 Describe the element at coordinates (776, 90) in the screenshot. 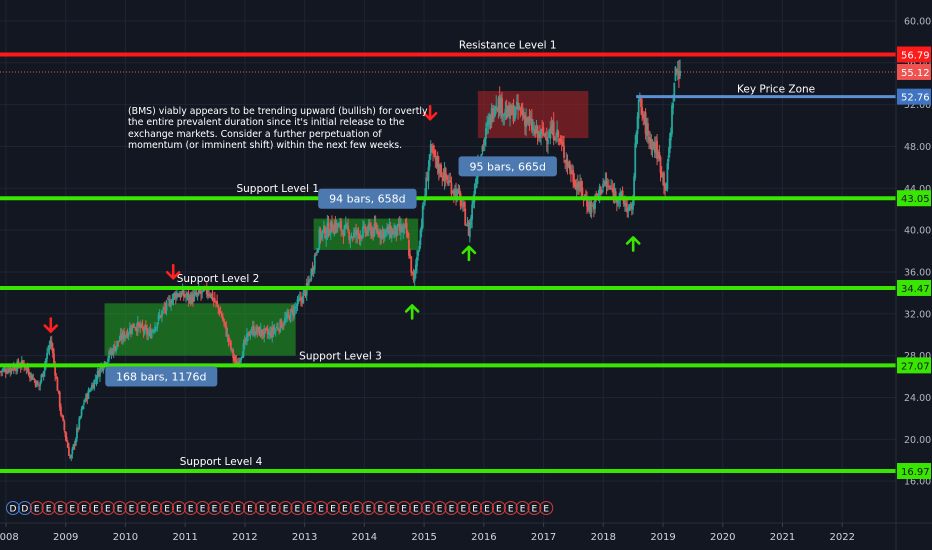

I see `key-zone-label: Key Price Zone` at that location.